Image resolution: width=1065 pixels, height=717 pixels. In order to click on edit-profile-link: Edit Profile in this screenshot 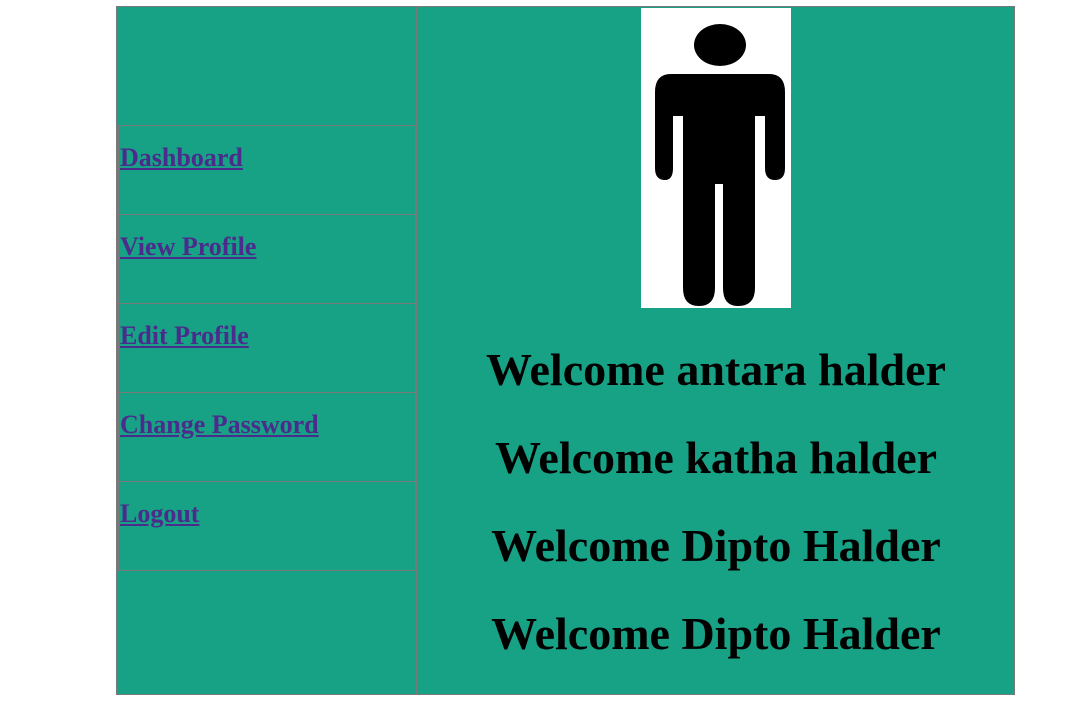, I will do `click(184, 336)`.